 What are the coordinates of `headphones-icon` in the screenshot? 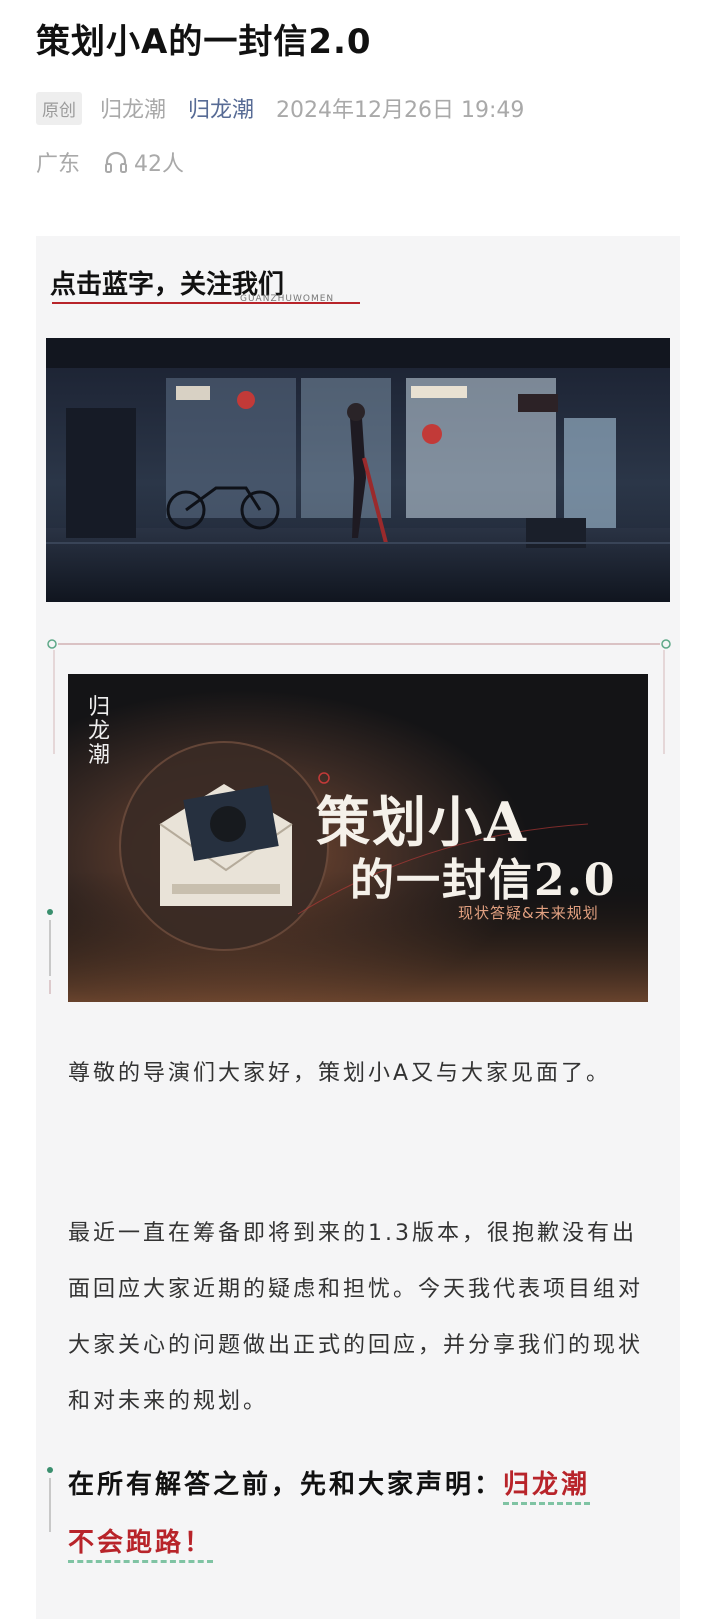 It's located at (116, 162).